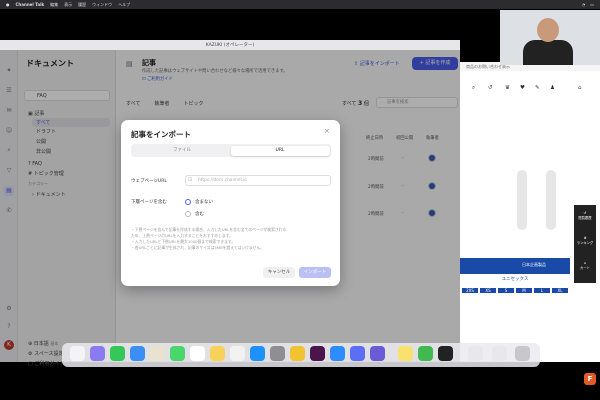  Describe the element at coordinates (473, 88) in the screenshot. I see `search-icon: ⌕` at that location.